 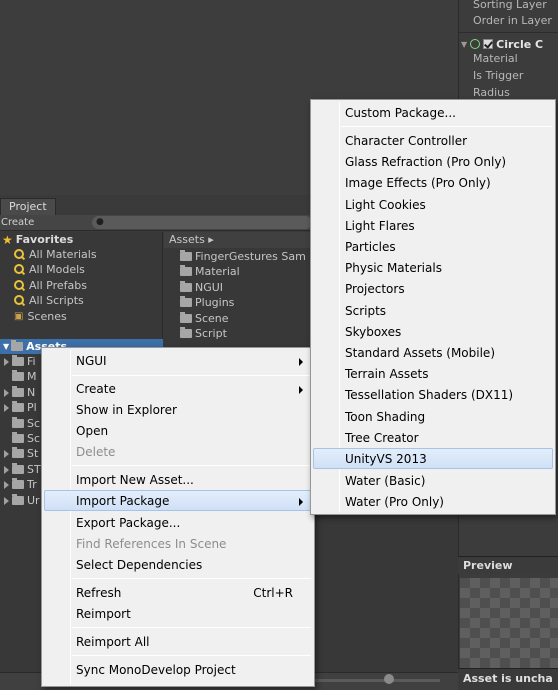 What do you see at coordinates (19, 269) in the screenshot?
I see `search-icon` at bounding box center [19, 269].